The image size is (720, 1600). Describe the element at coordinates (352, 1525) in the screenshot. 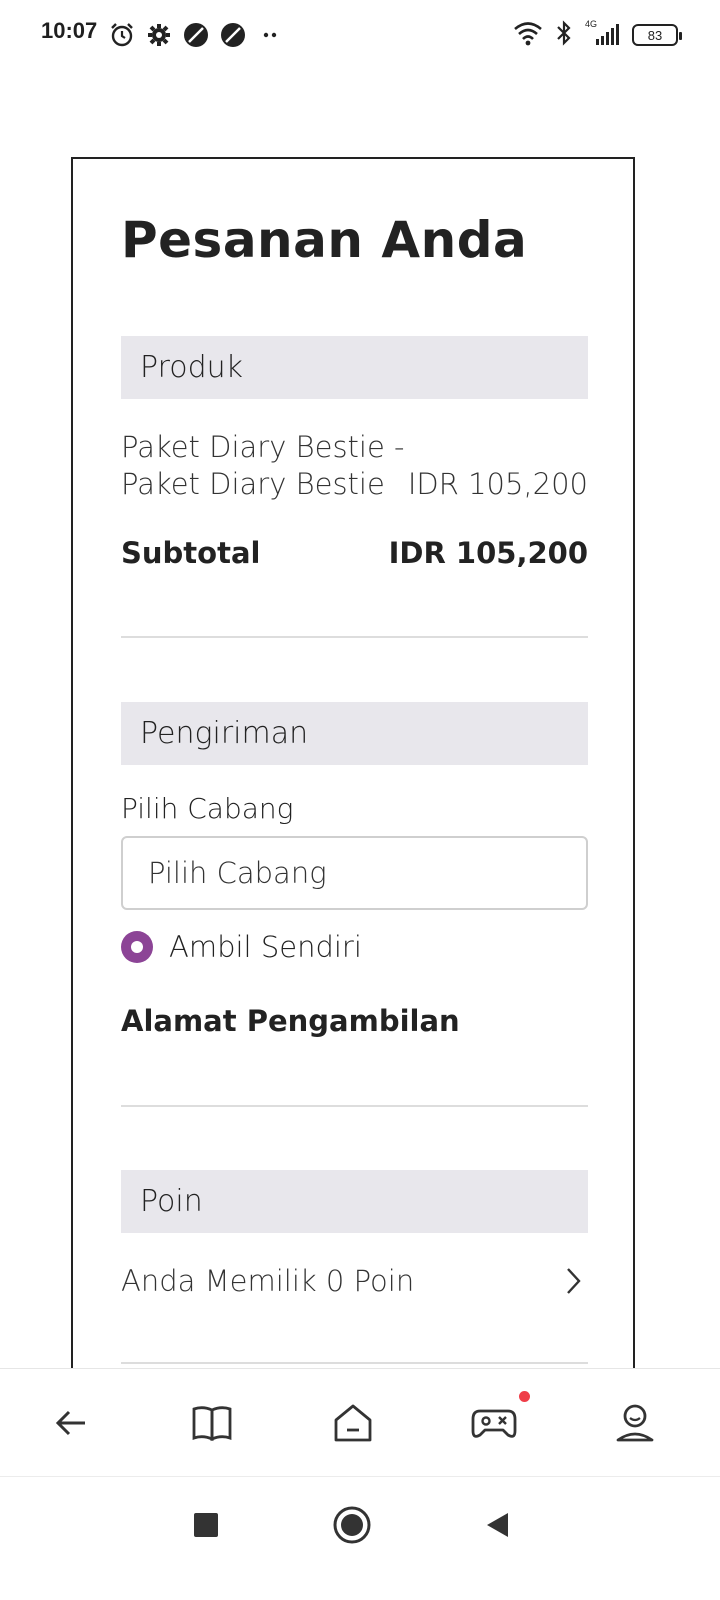

I see `home-circle-icon` at that location.